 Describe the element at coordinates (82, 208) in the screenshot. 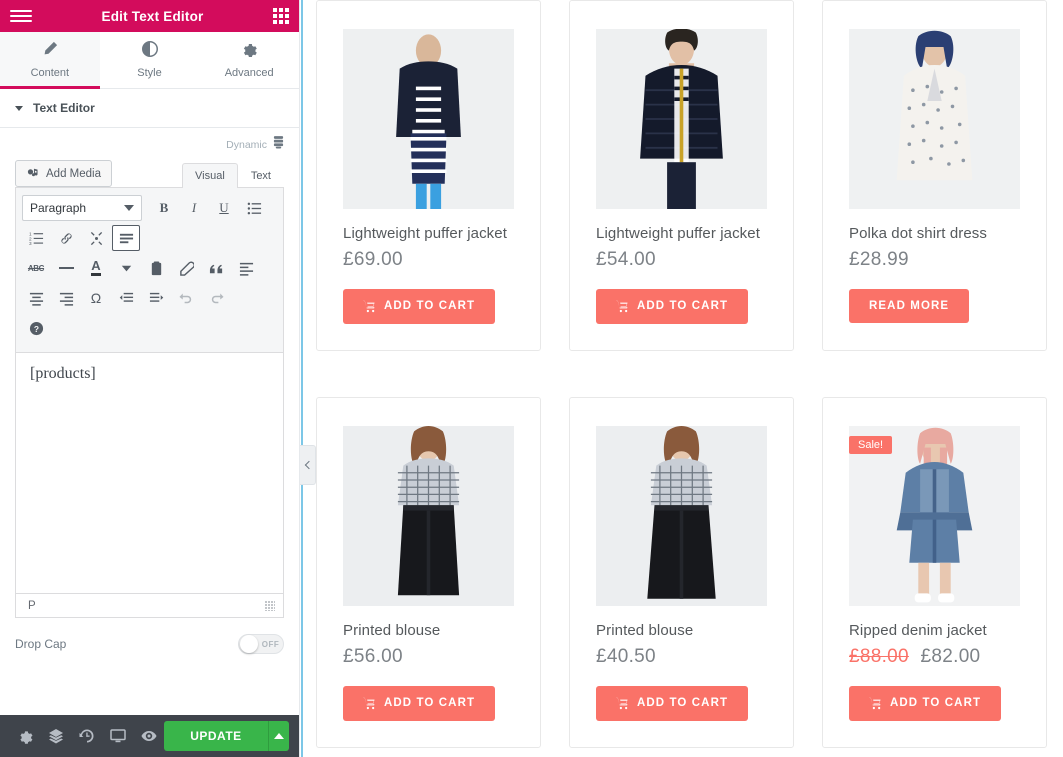

I see `format-select: Paragraph` at that location.